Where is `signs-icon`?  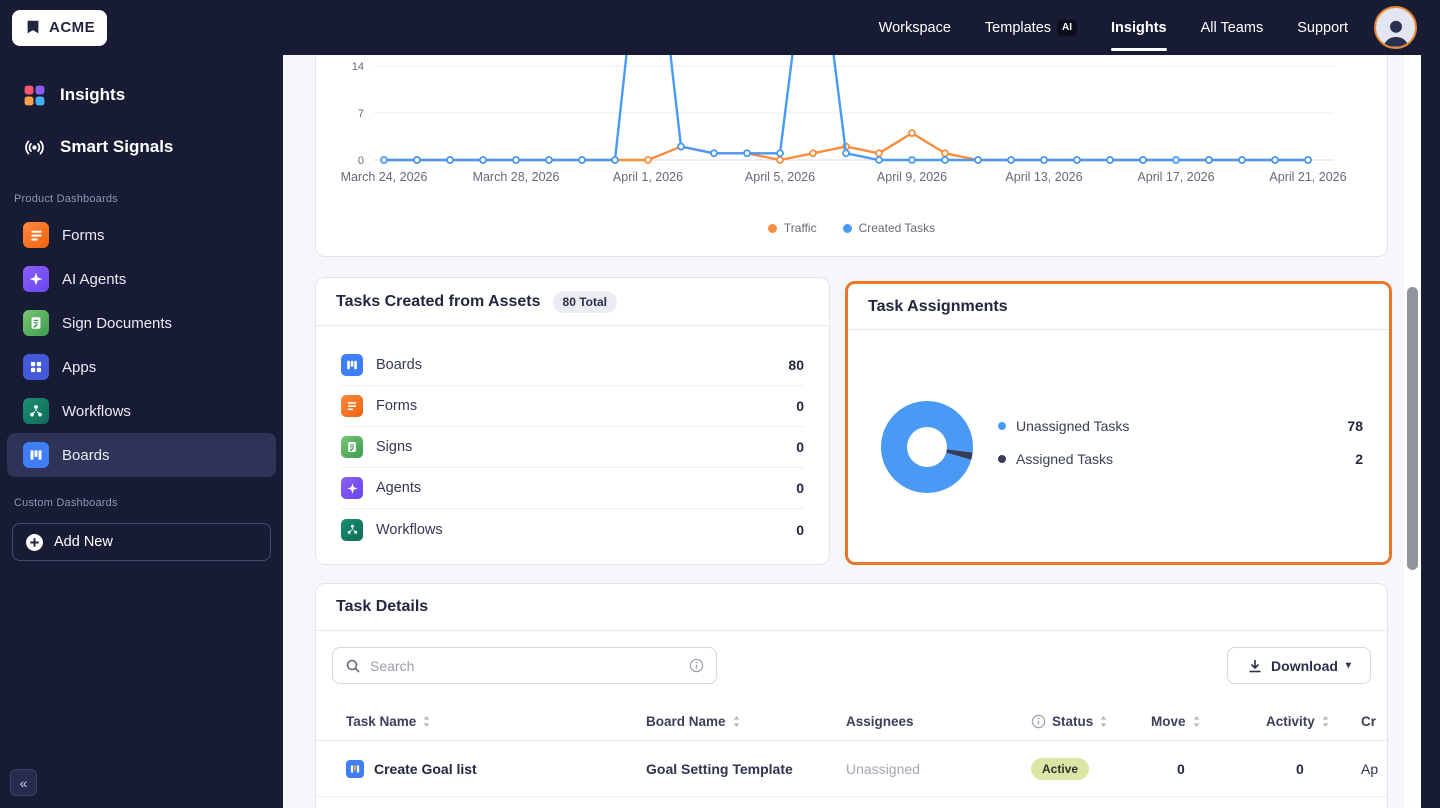 signs-icon is located at coordinates (352, 447).